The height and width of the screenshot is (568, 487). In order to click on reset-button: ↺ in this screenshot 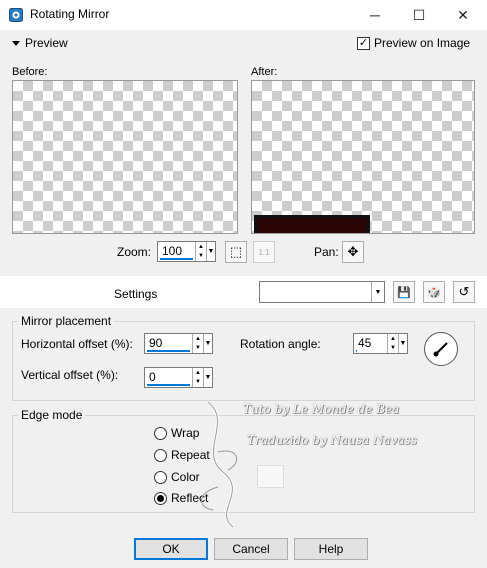, I will do `click(464, 292)`.